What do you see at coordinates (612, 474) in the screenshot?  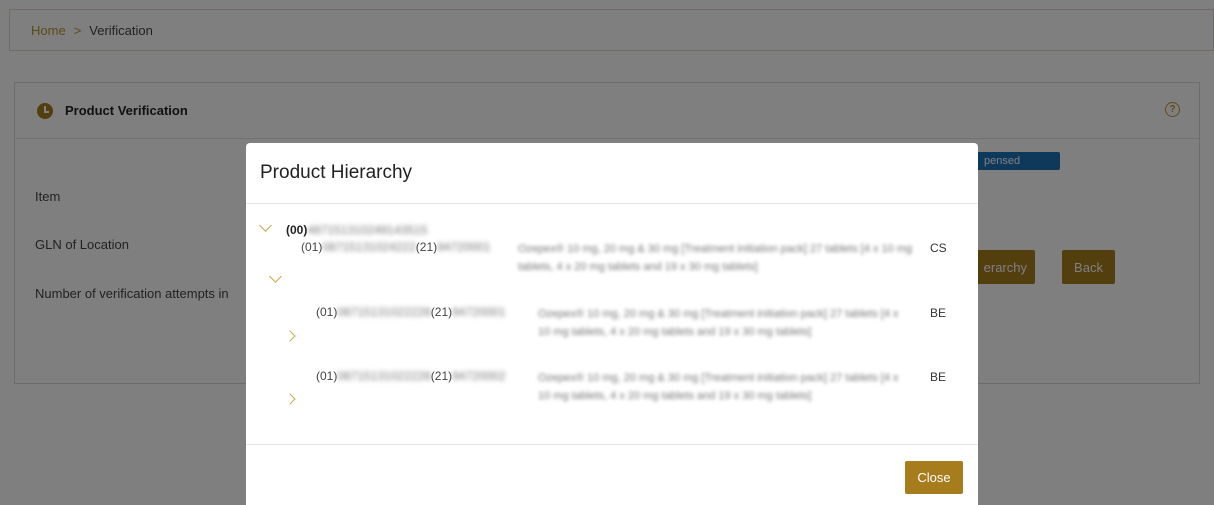 I see `modal-footer: Close` at bounding box center [612, 474].